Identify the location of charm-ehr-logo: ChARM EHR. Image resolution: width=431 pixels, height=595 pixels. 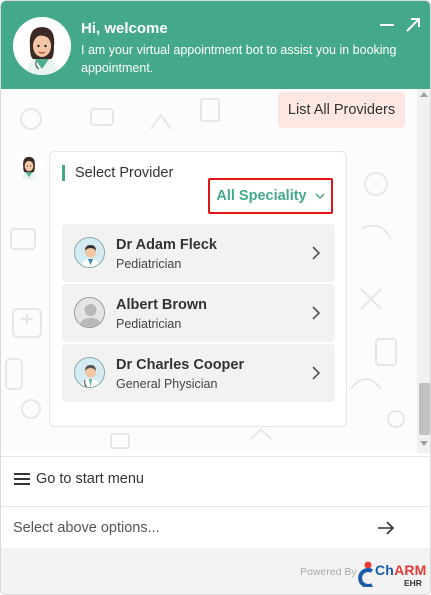
(392, 574).